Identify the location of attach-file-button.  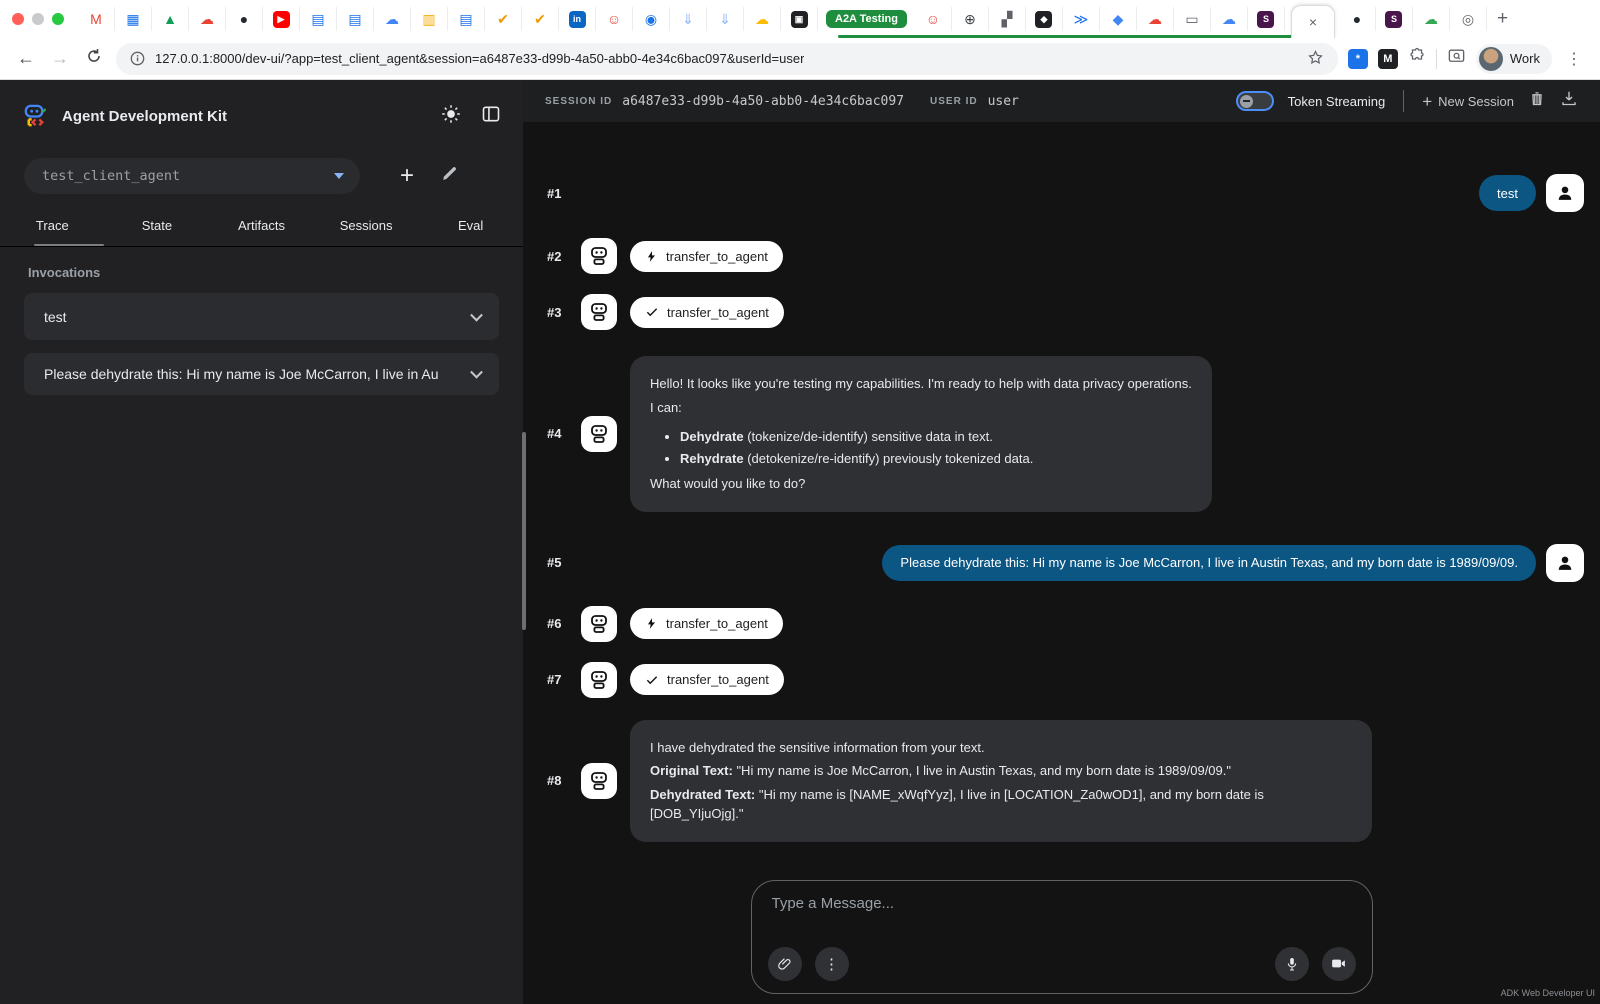
(784, 963).